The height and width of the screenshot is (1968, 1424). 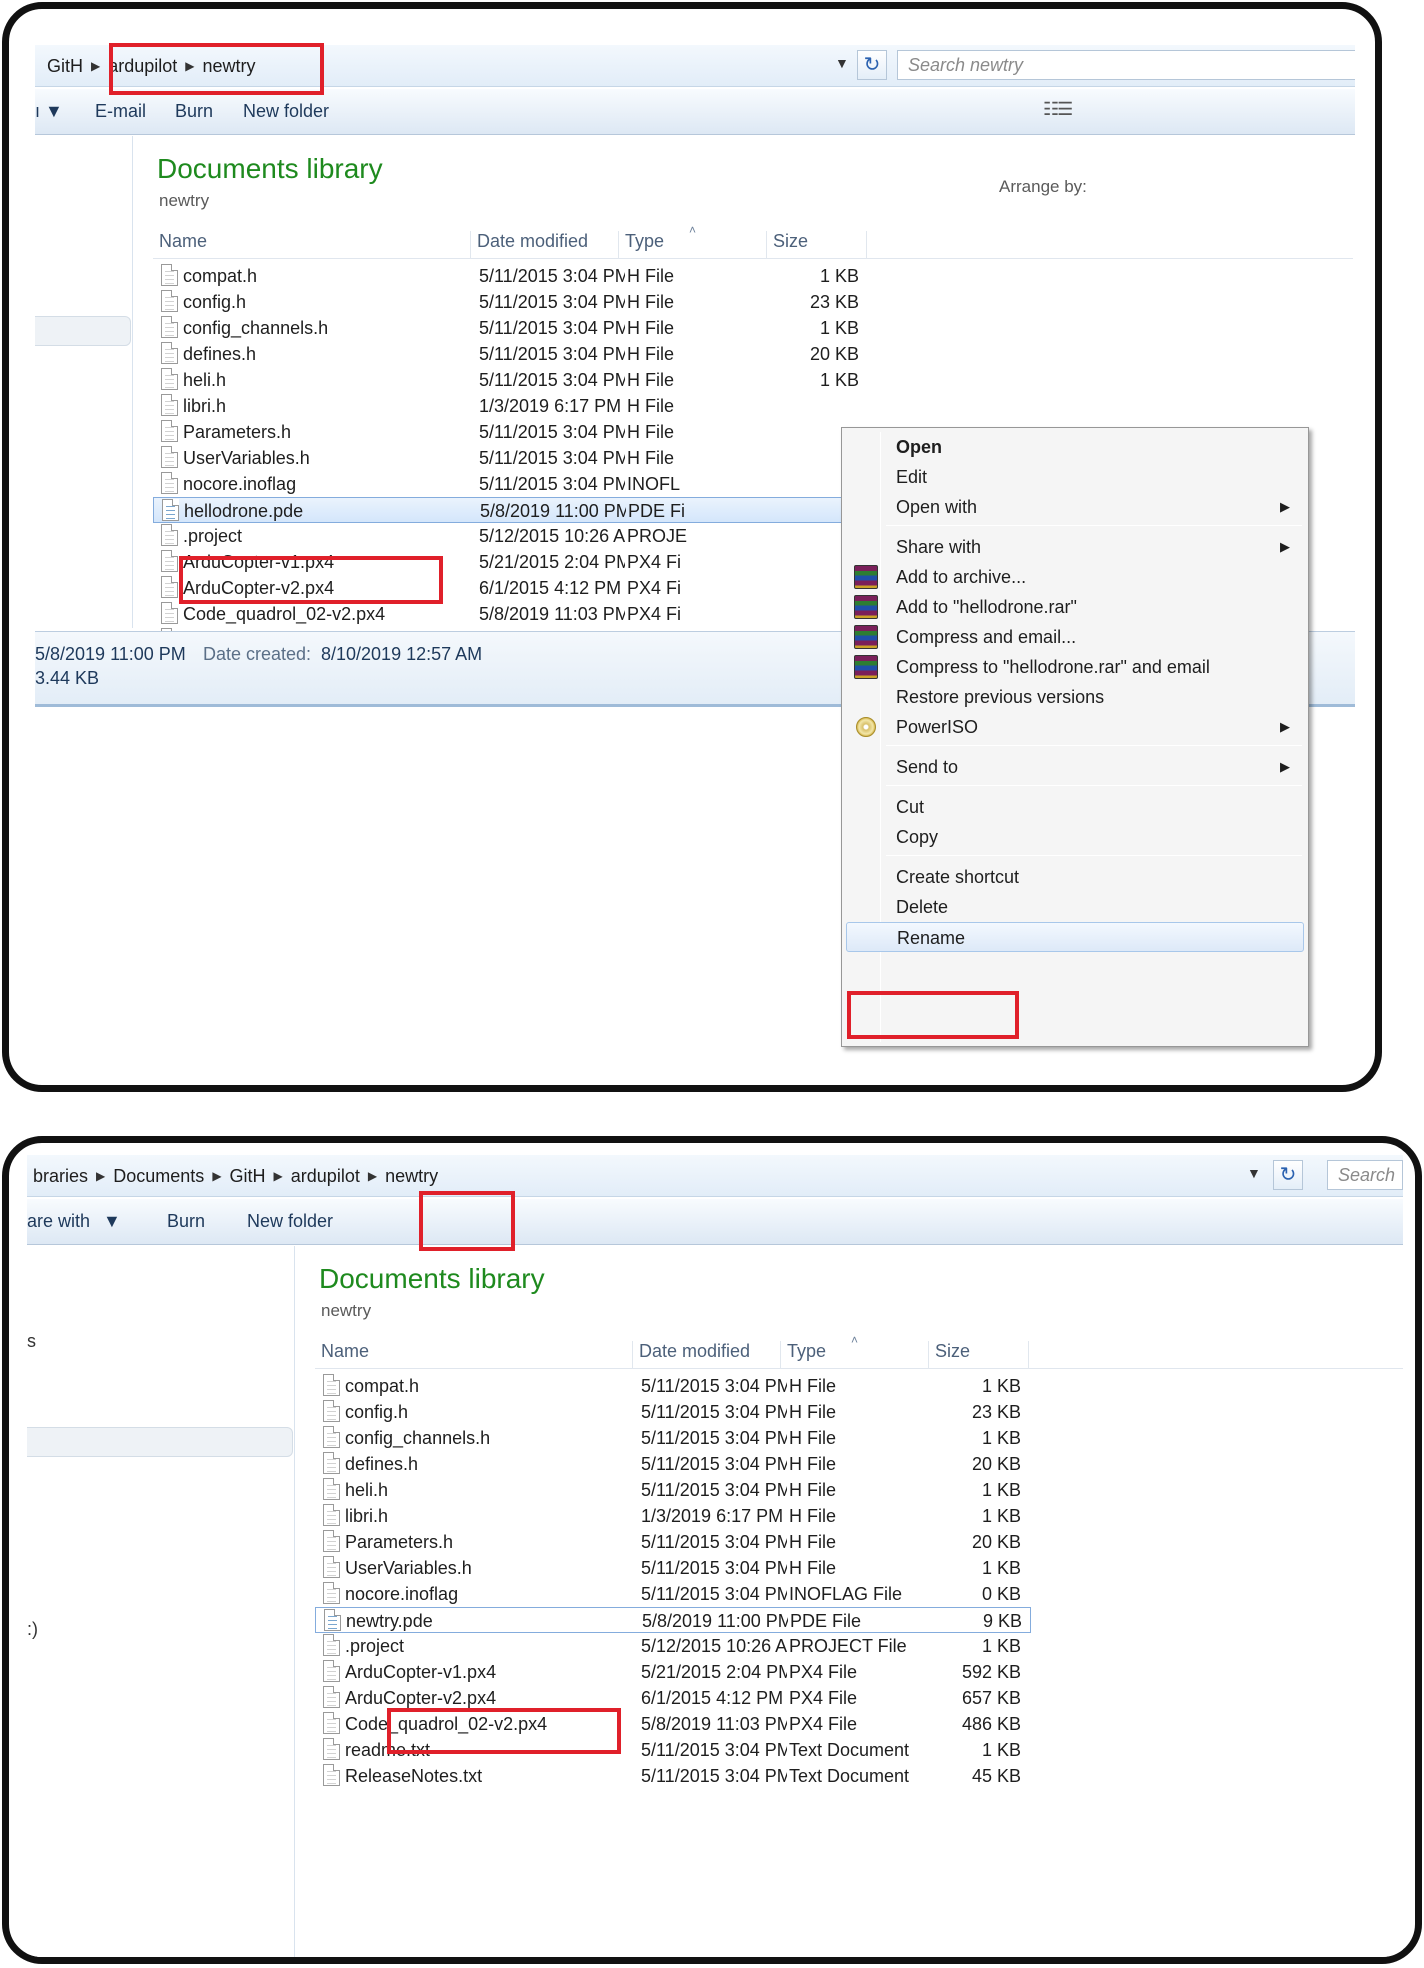 I want to click on arrange-by-label: Arrange by:, so click(x=1043, y=187).